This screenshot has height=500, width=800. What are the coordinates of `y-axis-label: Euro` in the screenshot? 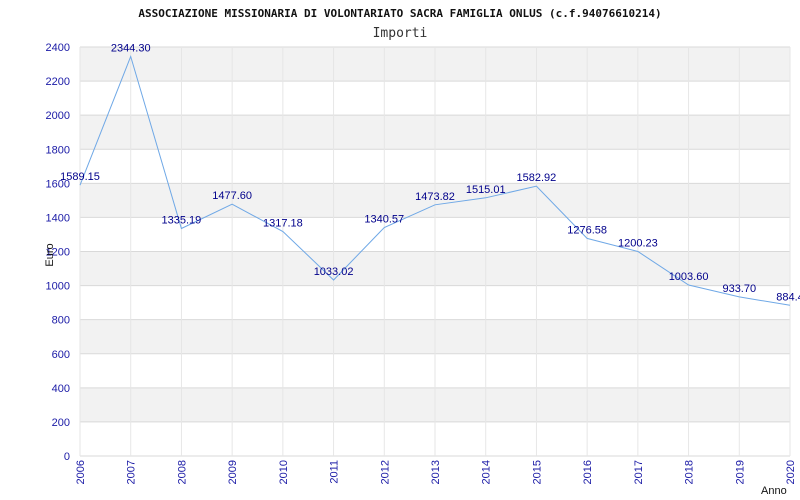 It's located at (50, 254).